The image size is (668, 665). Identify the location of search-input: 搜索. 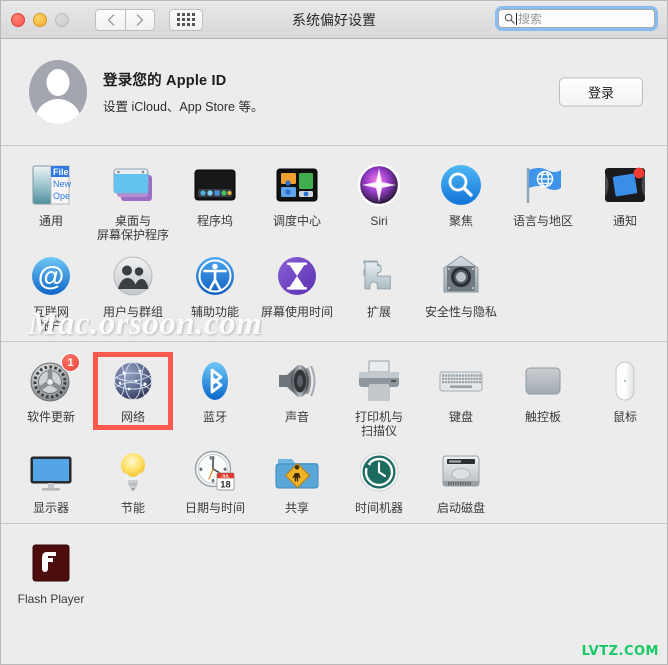
(576, 18).